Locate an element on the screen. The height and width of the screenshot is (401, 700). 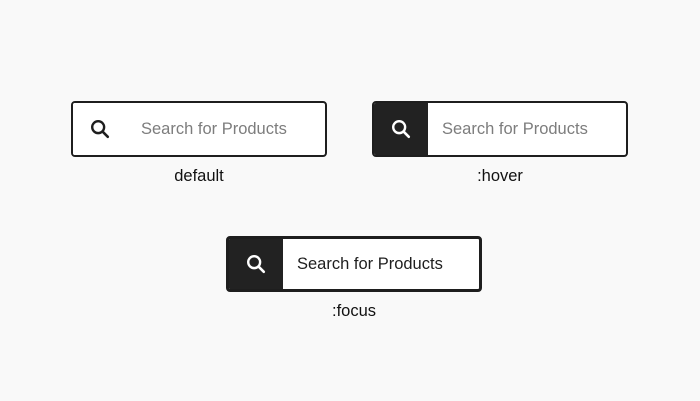
search-box-focus is located at coordinates (354, 264).